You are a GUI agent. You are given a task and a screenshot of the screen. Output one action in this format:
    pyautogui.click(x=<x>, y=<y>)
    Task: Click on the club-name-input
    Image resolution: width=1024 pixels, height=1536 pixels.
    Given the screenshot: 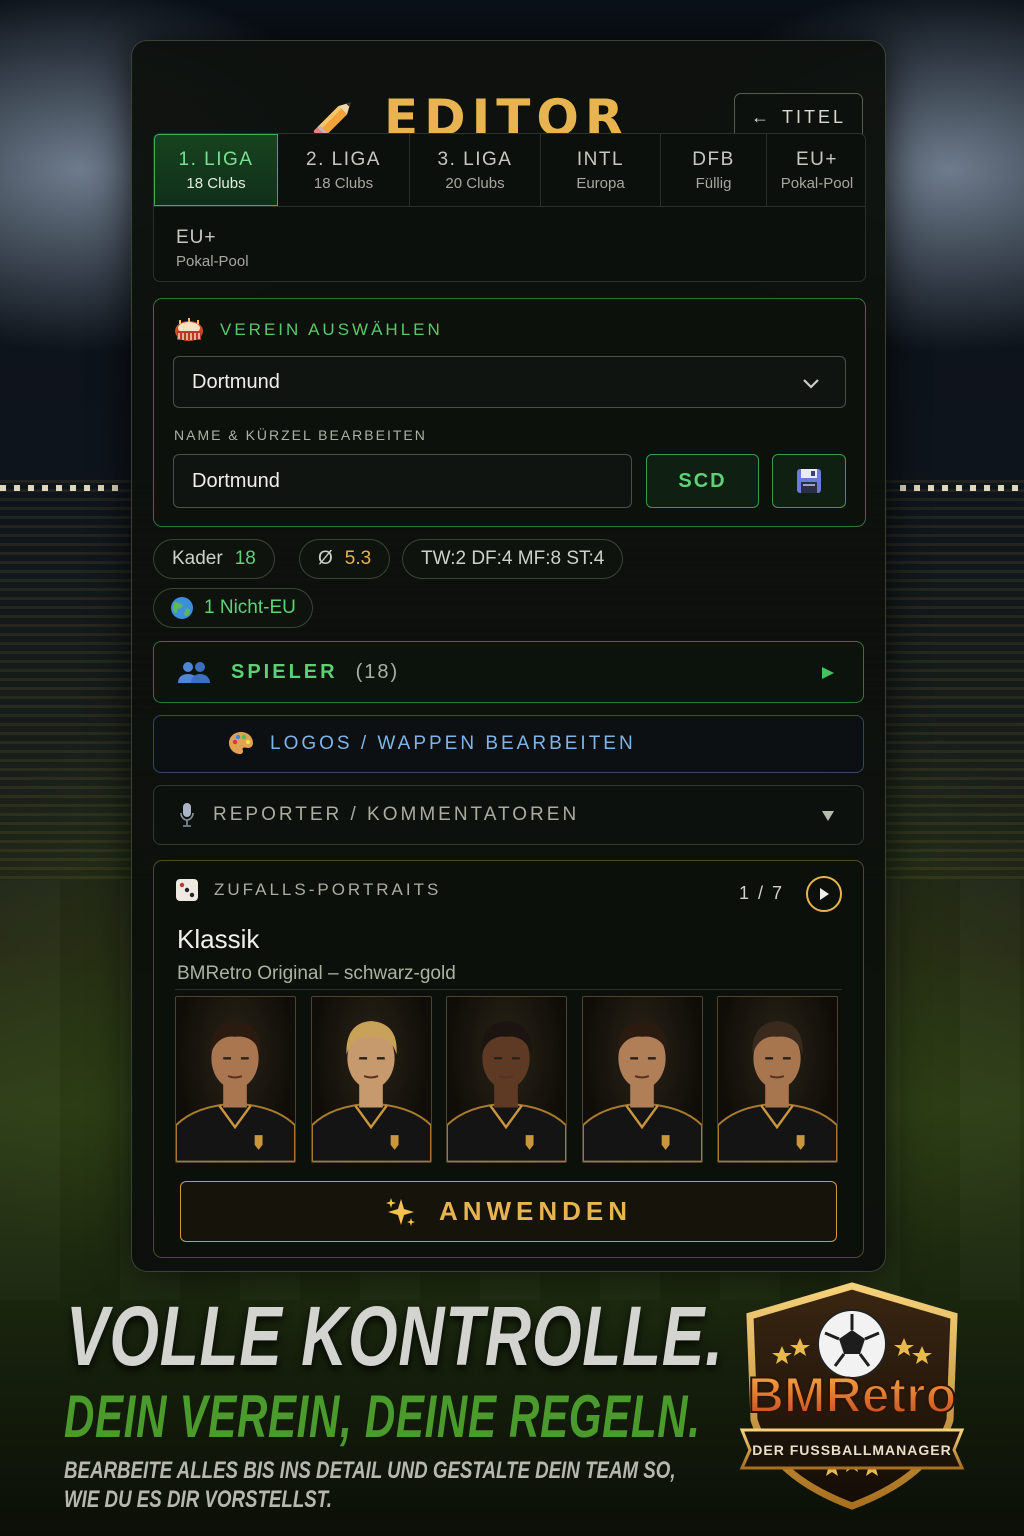 What is the action you would take?
    pyautogui.click(x=402, y=481)
    